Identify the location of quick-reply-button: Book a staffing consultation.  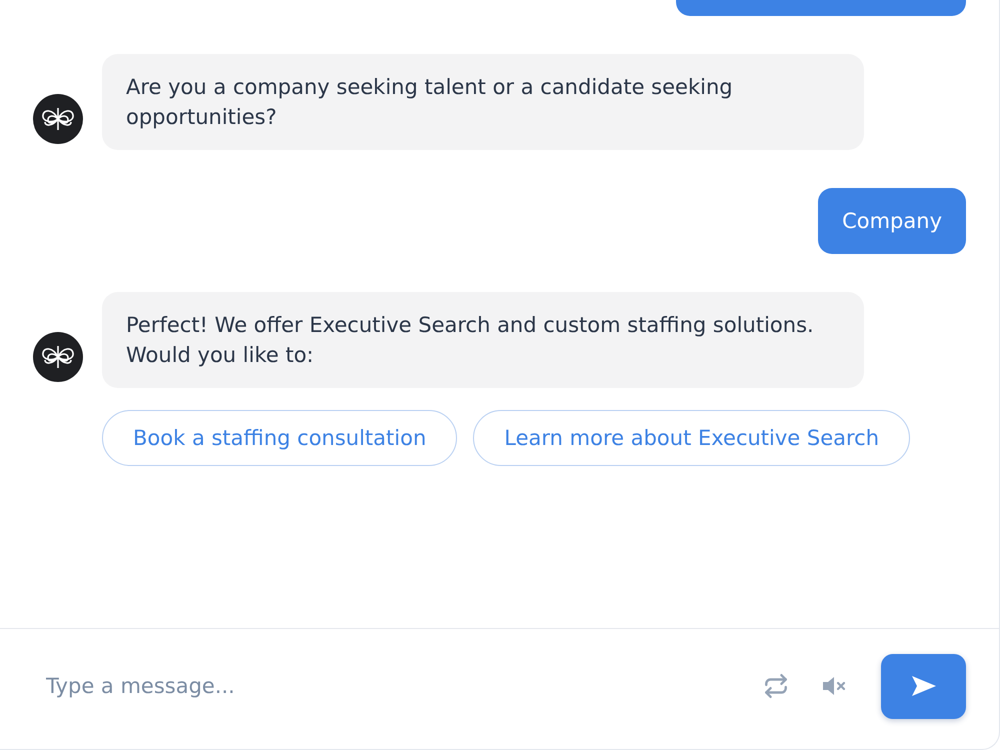
(280, 438).